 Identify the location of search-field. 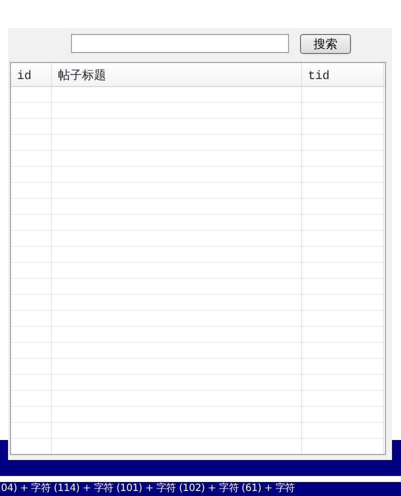
(180, 43).